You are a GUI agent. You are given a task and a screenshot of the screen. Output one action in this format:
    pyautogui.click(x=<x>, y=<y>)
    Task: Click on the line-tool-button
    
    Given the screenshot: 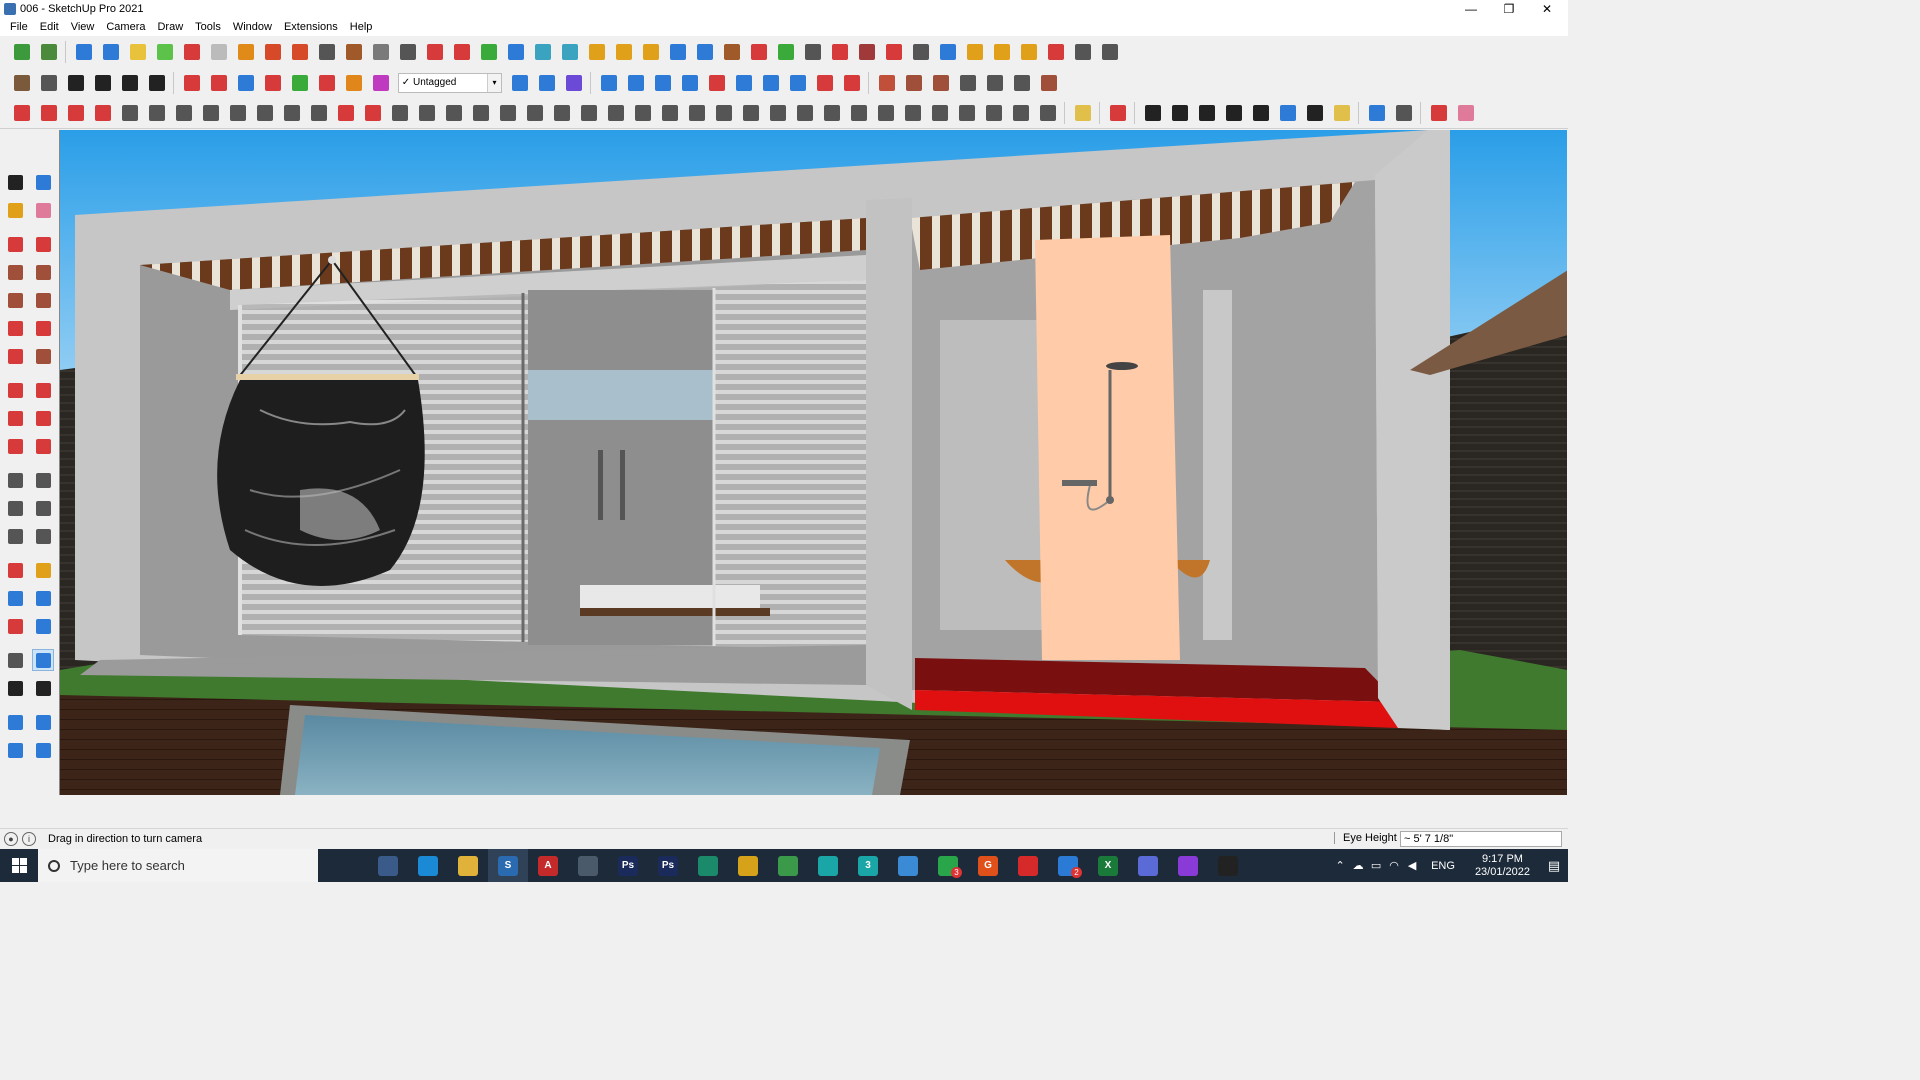 What is the action you would take?
    pyautogui.click(x=15, y=244)
    